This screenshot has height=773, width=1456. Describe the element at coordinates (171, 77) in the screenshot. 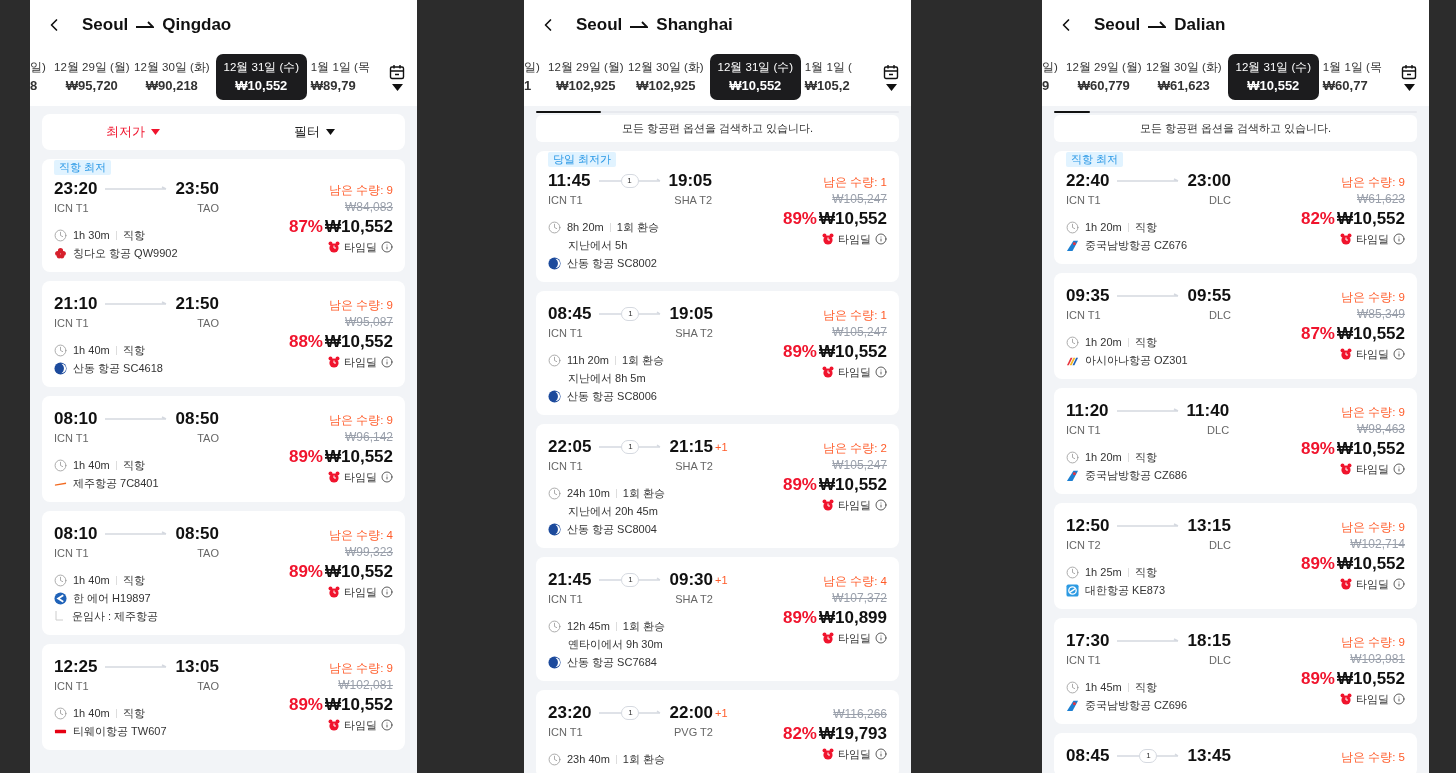

I see `date-tab: 12월 30일 (화) ₩90,218` at that location.